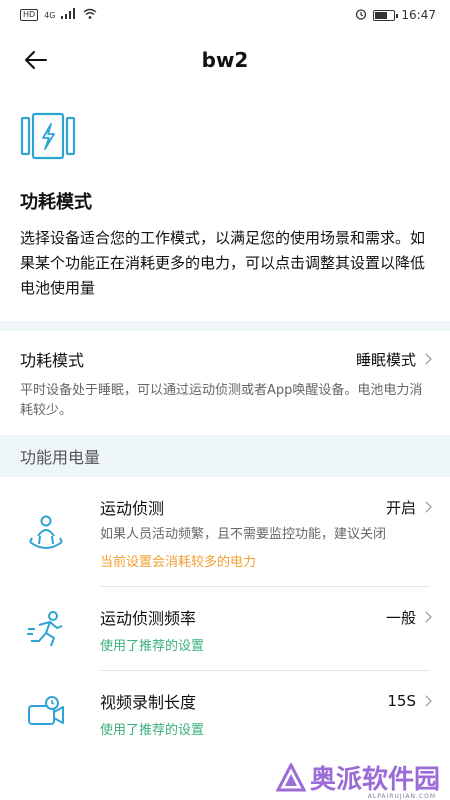  I want to click on section-header: 功能用电量, so click(225, 456).